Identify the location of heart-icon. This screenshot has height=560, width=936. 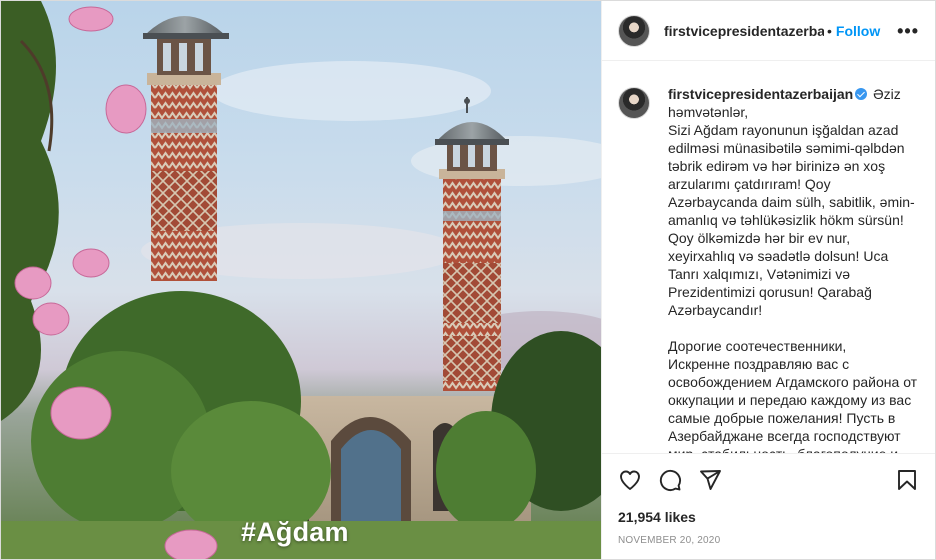
(630, 480).